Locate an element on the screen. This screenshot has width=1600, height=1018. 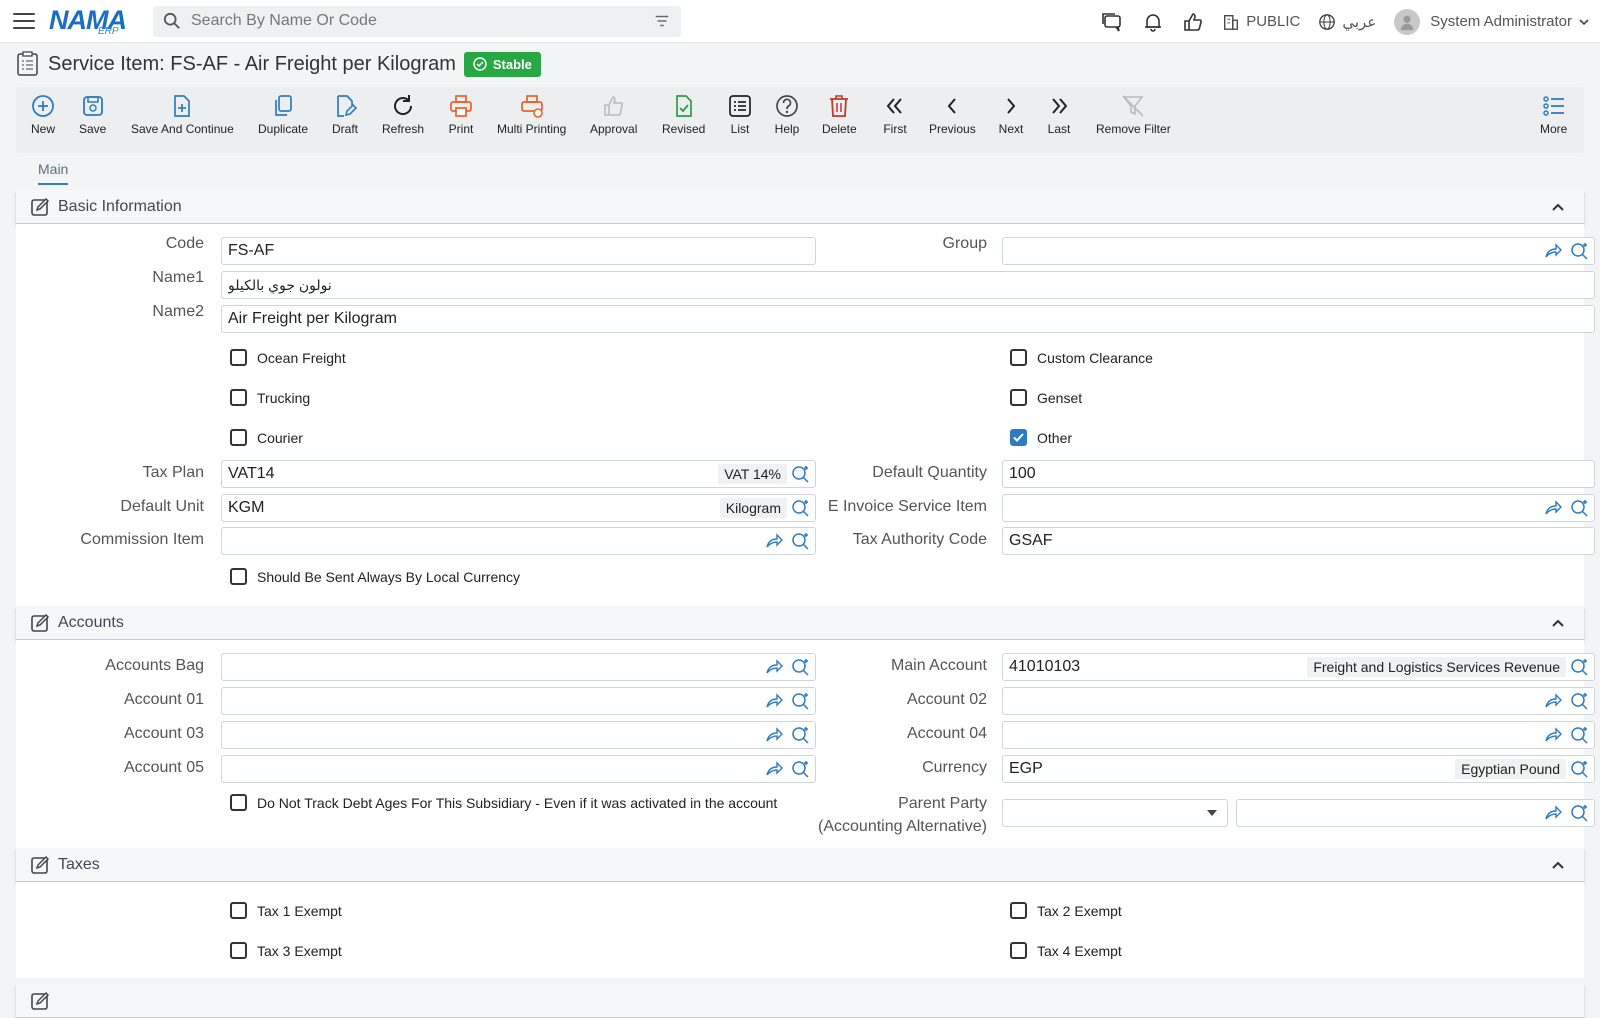
default-quantity-field: 100 is located at coordinates (1298, 474).